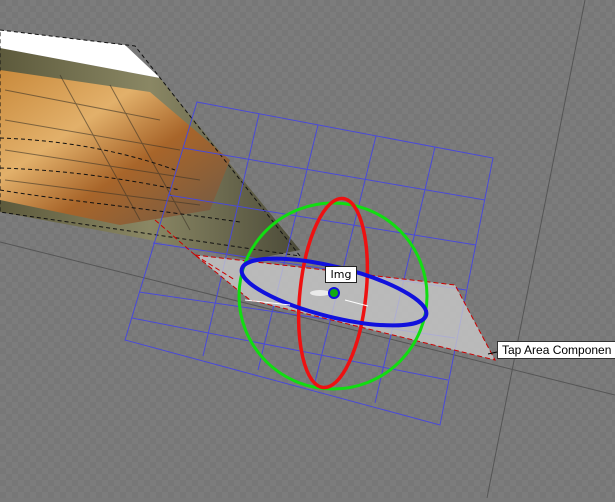 The height and width of the screenshot is (502, 615). What do you see at coordinates (556, 350) in the screenshot?
I see `tap-area-component-label: Tap Area Componen` at bounding box center [556, 350].